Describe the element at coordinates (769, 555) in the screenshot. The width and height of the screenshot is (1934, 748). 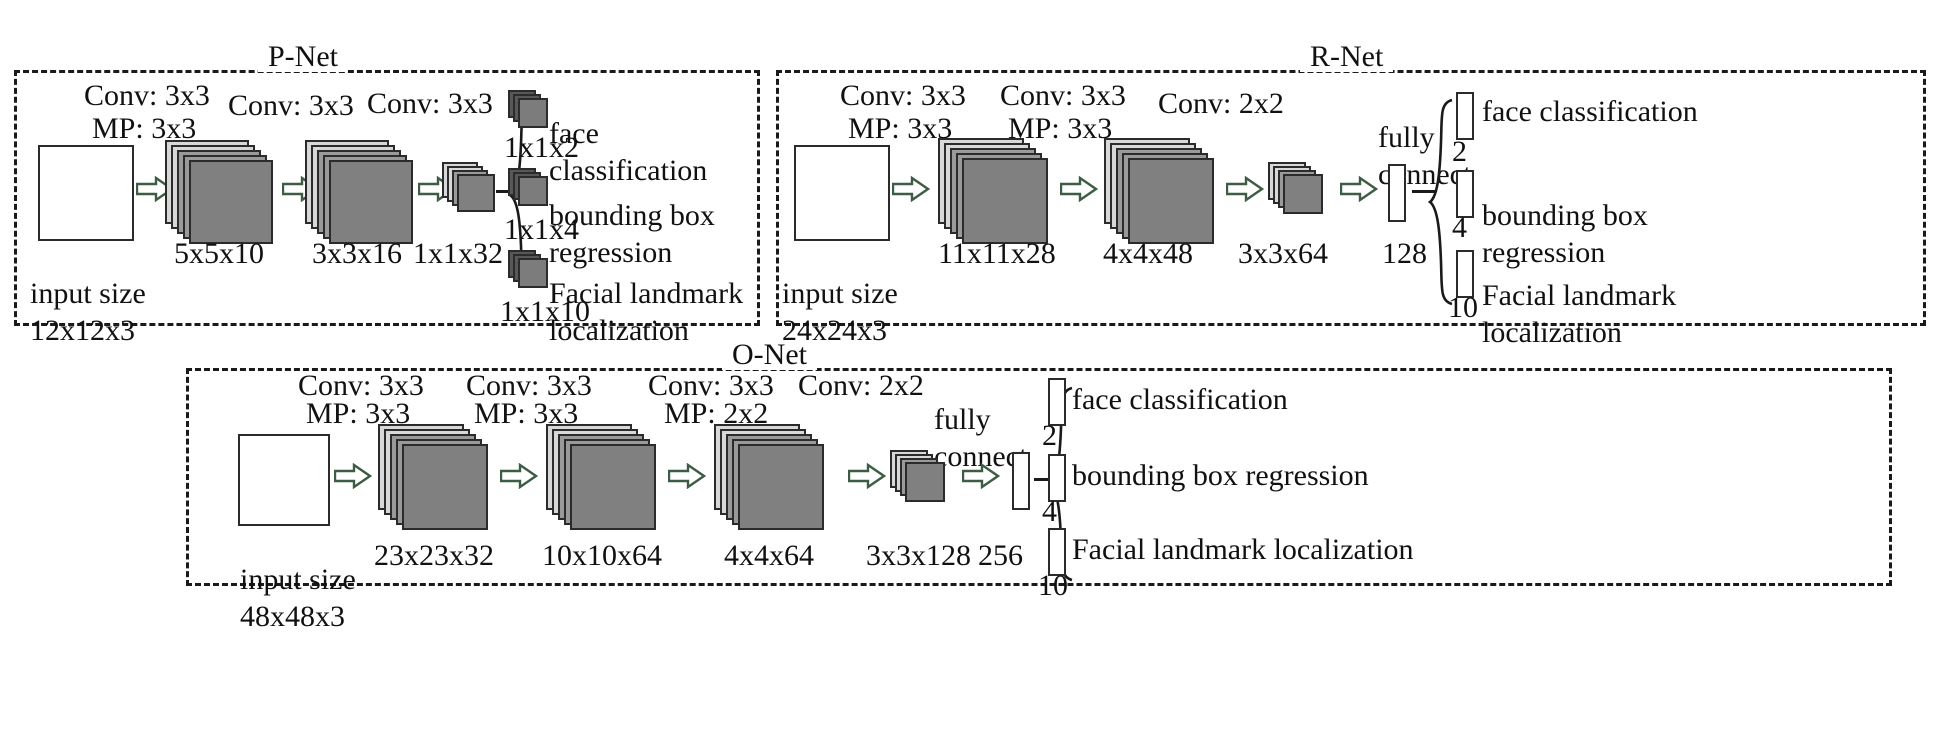
I see `onet-shape-3: 4x4x64` at that location.